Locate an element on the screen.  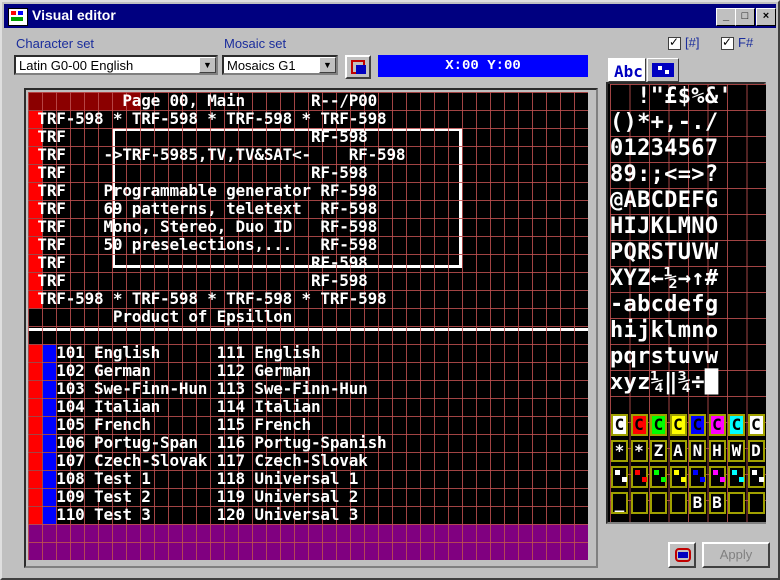
charset-row: @ABCDEFG is located at coordinates (688, 201).